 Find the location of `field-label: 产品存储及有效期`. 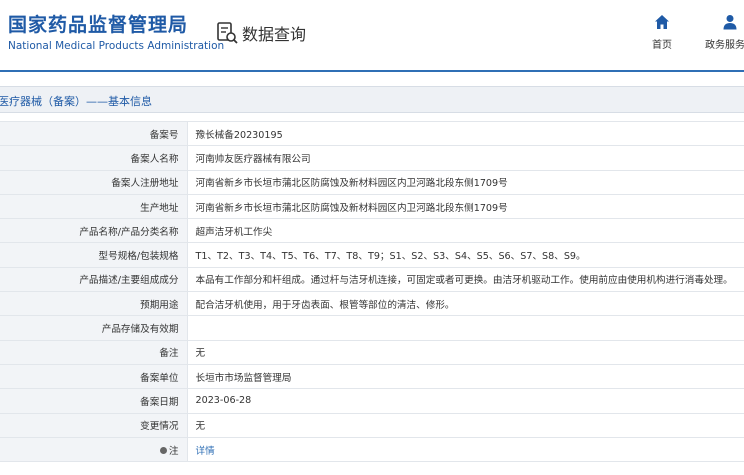

field-label: 产品存储及有效期 is located at coordinates (94, 328).